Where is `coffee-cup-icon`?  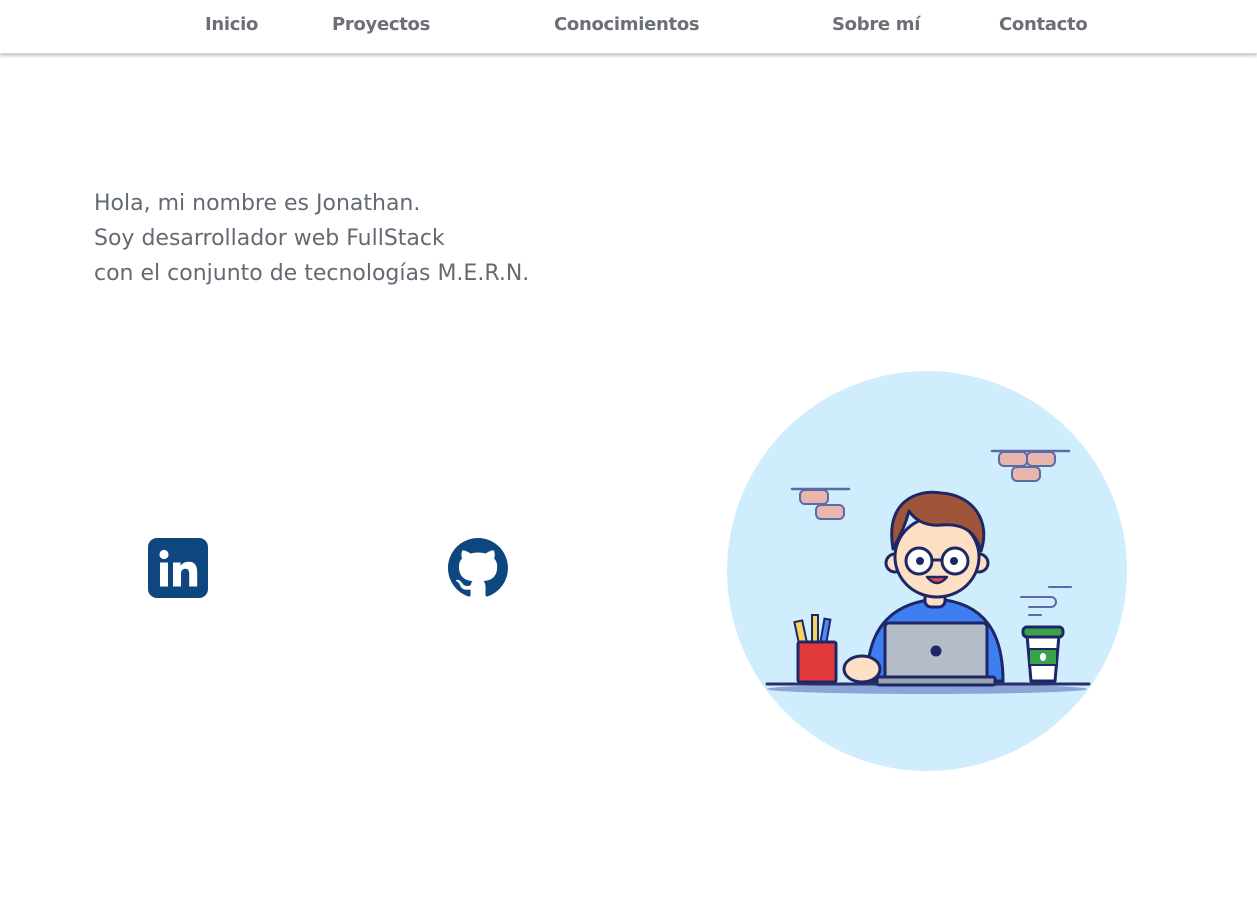 coffee-cup-icon is located at coordinates (1043, 654).